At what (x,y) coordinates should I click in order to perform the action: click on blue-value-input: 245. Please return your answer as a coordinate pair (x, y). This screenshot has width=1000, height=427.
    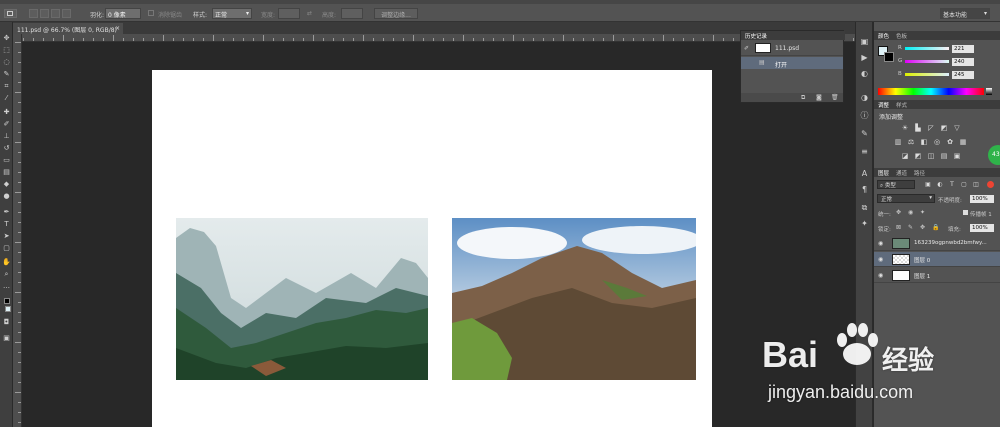
    Looking at the image, I should click on (963, 75).